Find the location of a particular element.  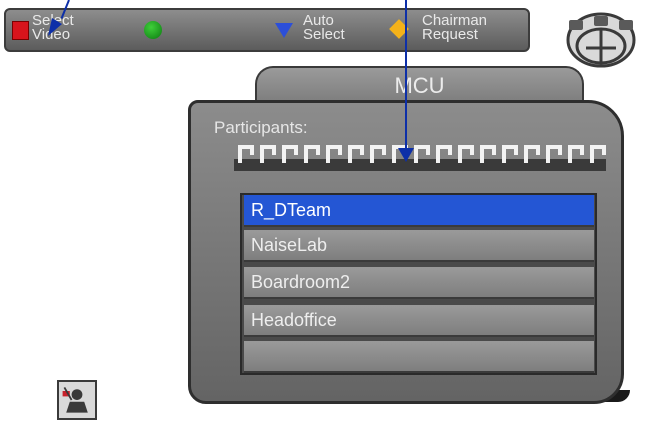

chairman-request-label: Chairman Request is located at coordinates (455, 27).